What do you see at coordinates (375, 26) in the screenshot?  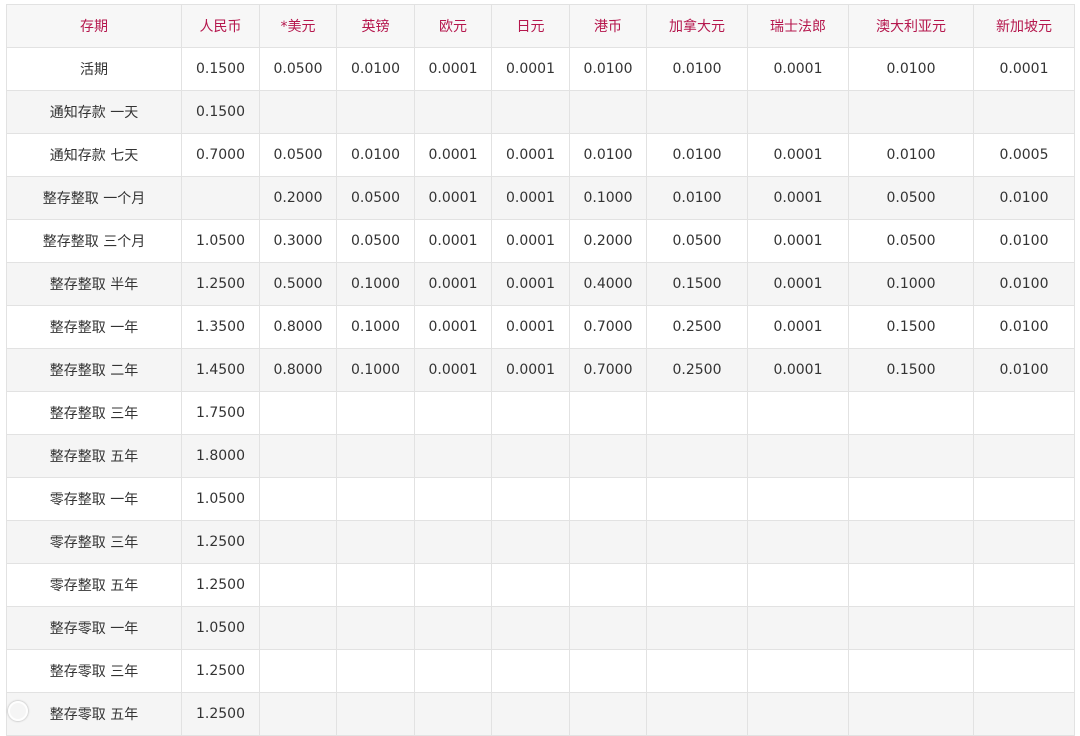 I see `column-header-currency: 英镑` at bounding box center [375, 26].